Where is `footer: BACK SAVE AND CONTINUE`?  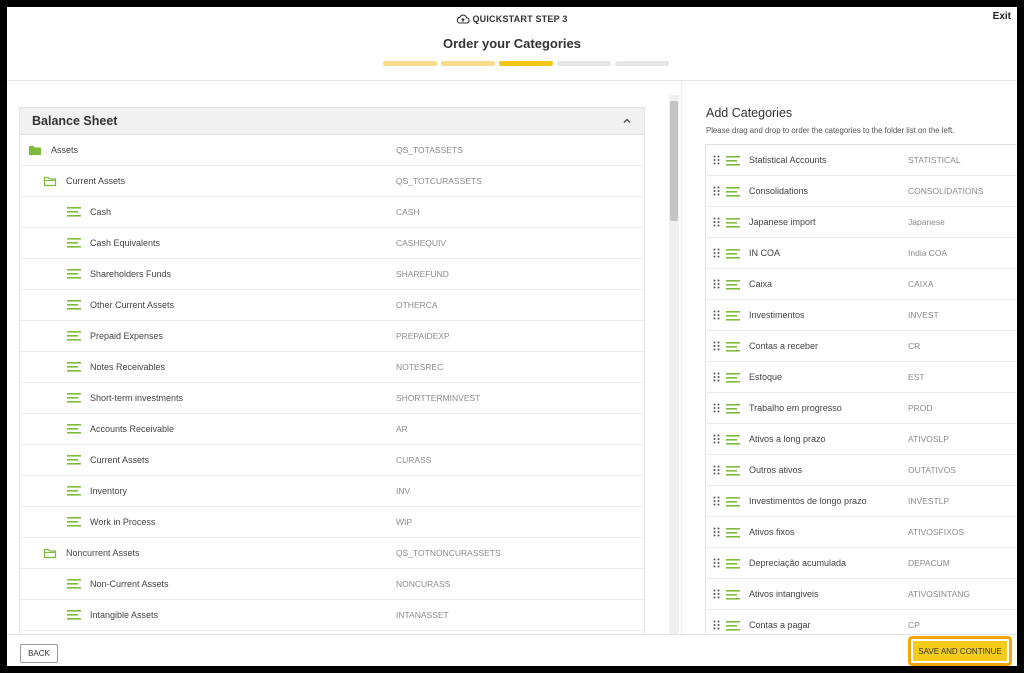
footer: BACK SAVE AND CONTINUE is located at coordinates (512, 650).